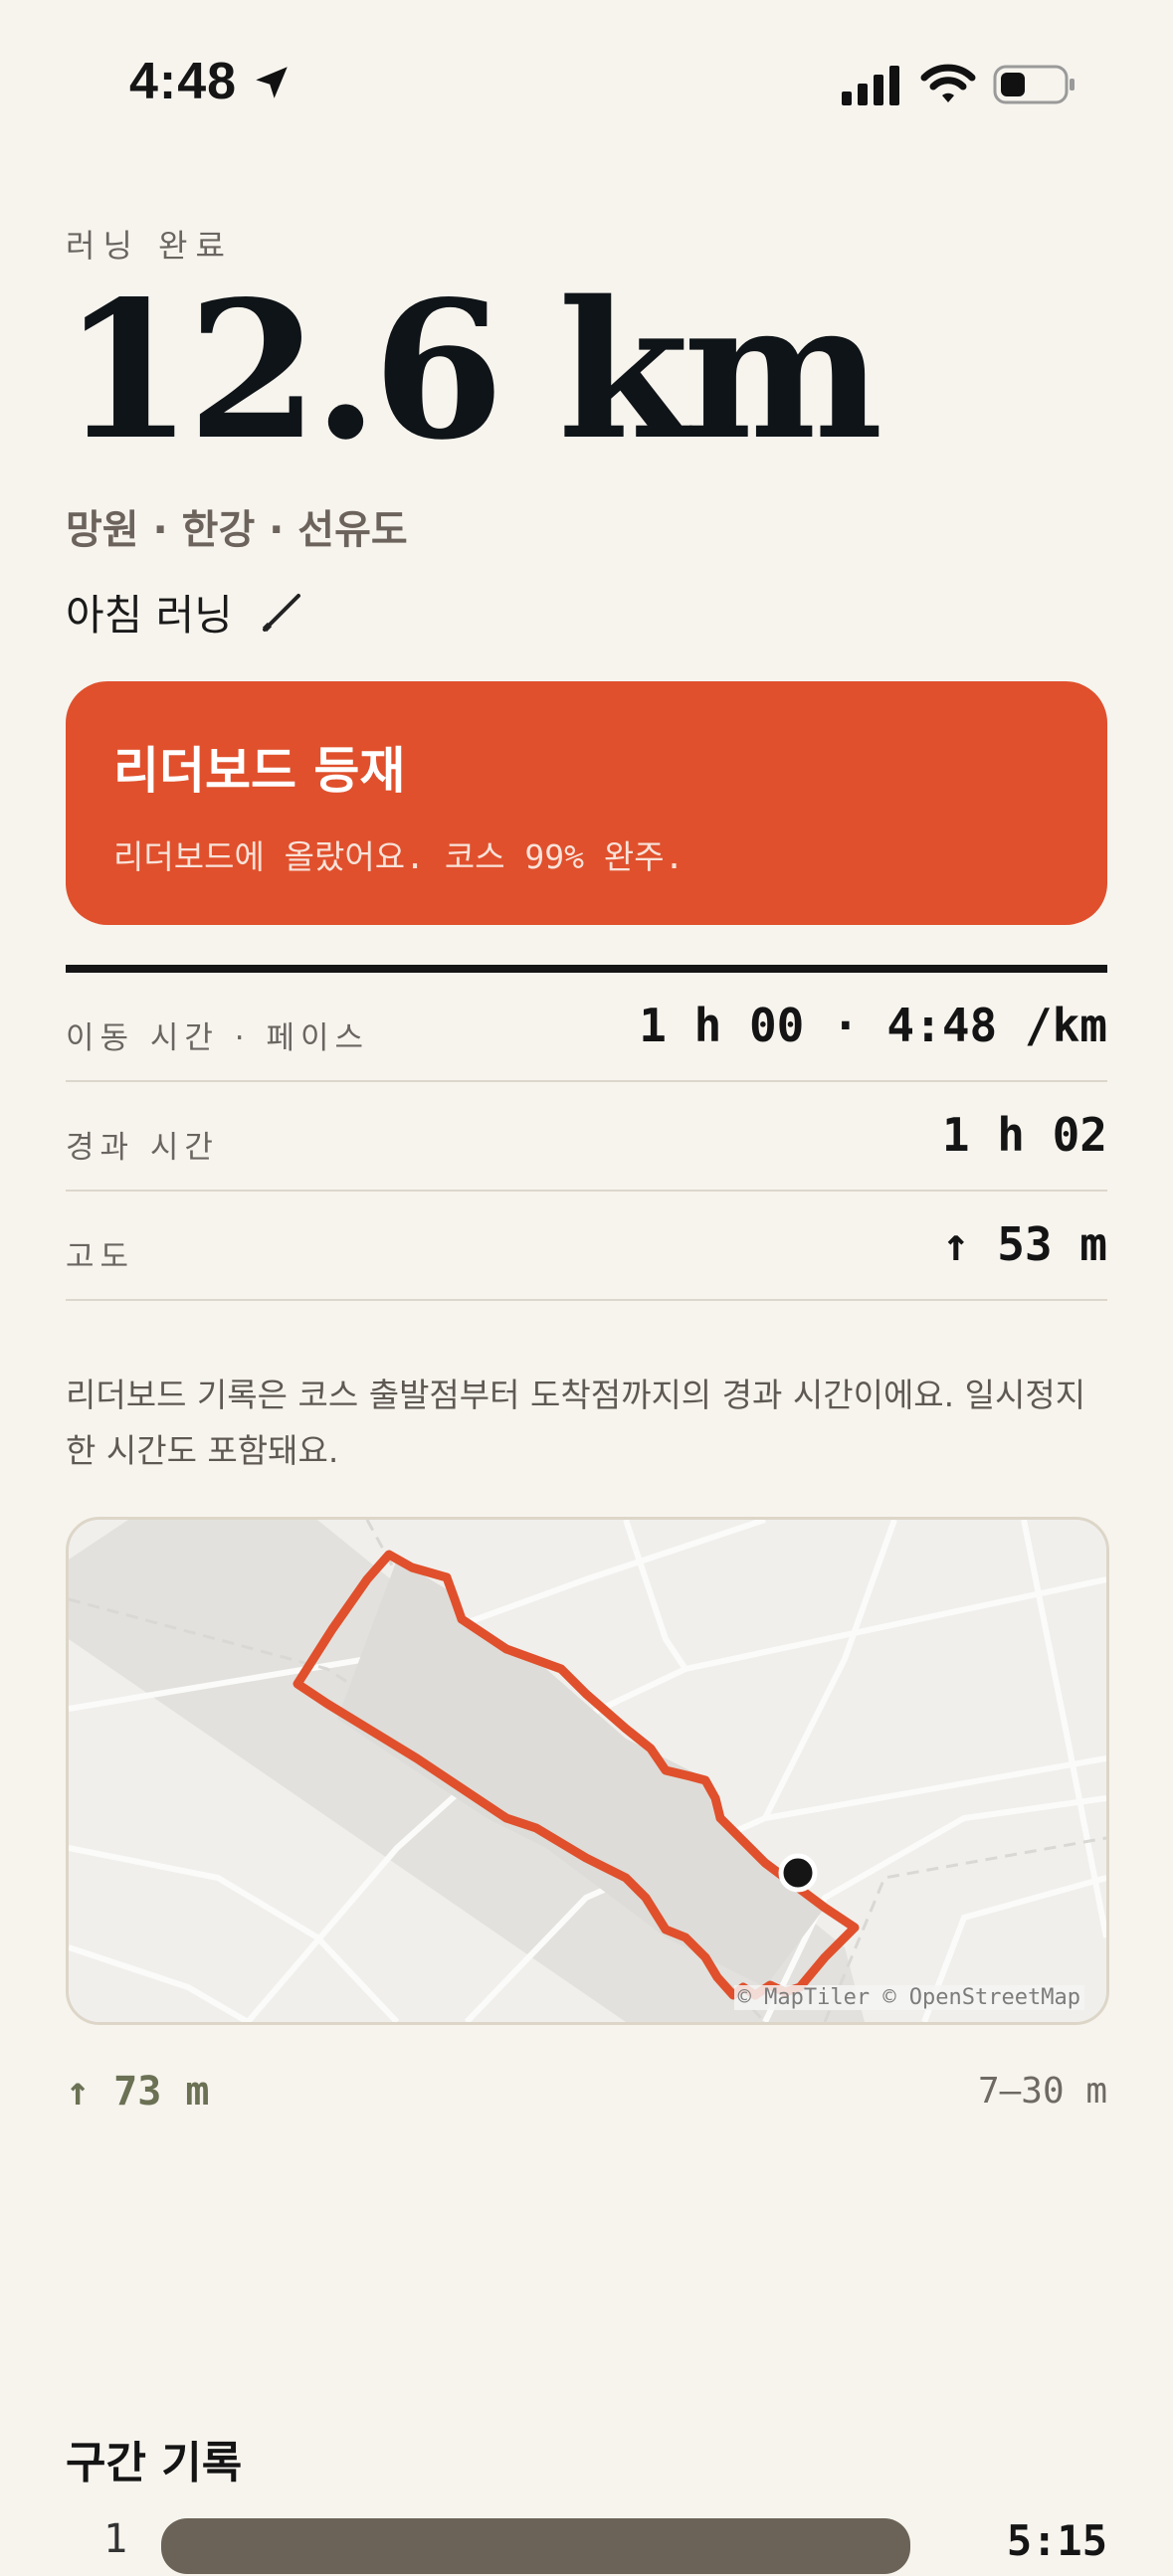 The image size is (1173, 2576). I want to click on elevation-range: 7–30 m, so click(1042, 2091).